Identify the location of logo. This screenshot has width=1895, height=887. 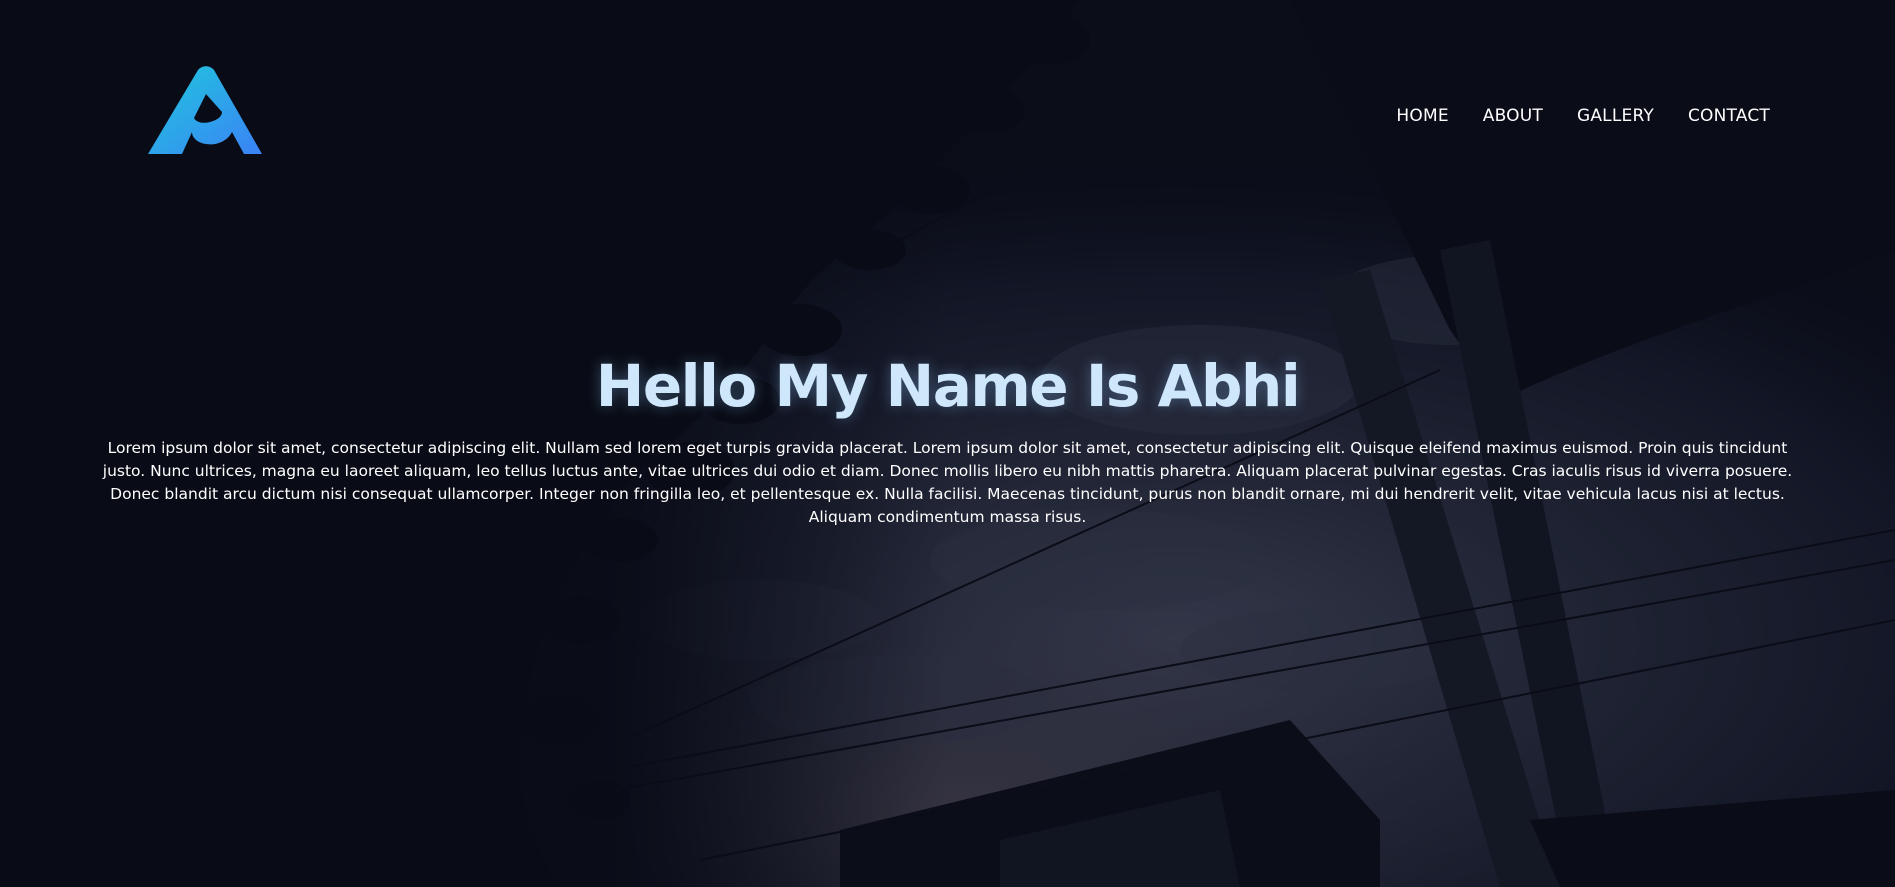
(206, 111).